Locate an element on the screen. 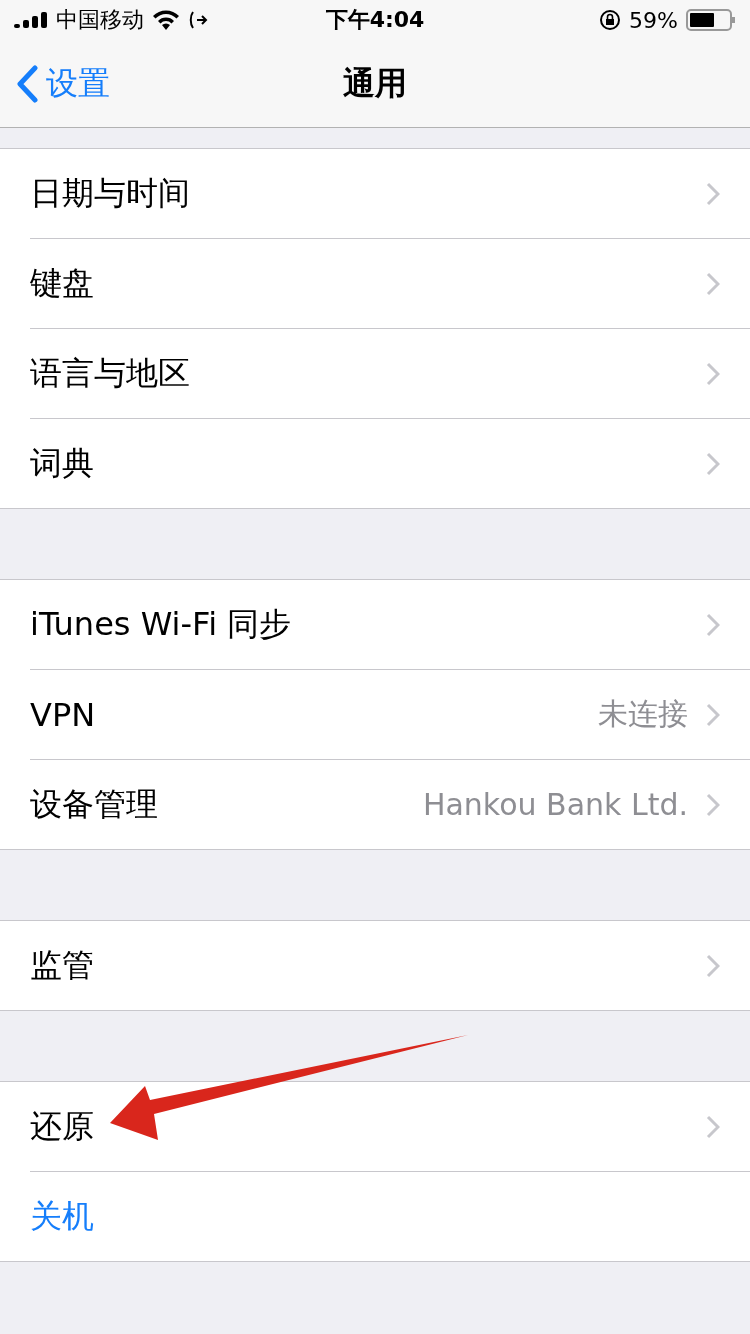 The width and height of the screenshot is (750, 1334). signal-icon is located at coordinates (31, 20).